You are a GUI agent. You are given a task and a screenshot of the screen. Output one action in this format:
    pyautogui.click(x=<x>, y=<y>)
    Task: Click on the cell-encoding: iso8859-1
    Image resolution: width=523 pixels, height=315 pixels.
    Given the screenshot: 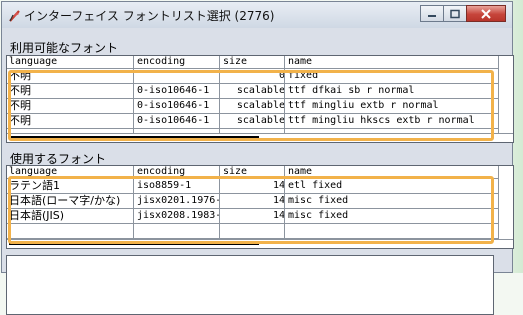 What is the action you would take?
    pyautogui.click(x=164, y=185)
    